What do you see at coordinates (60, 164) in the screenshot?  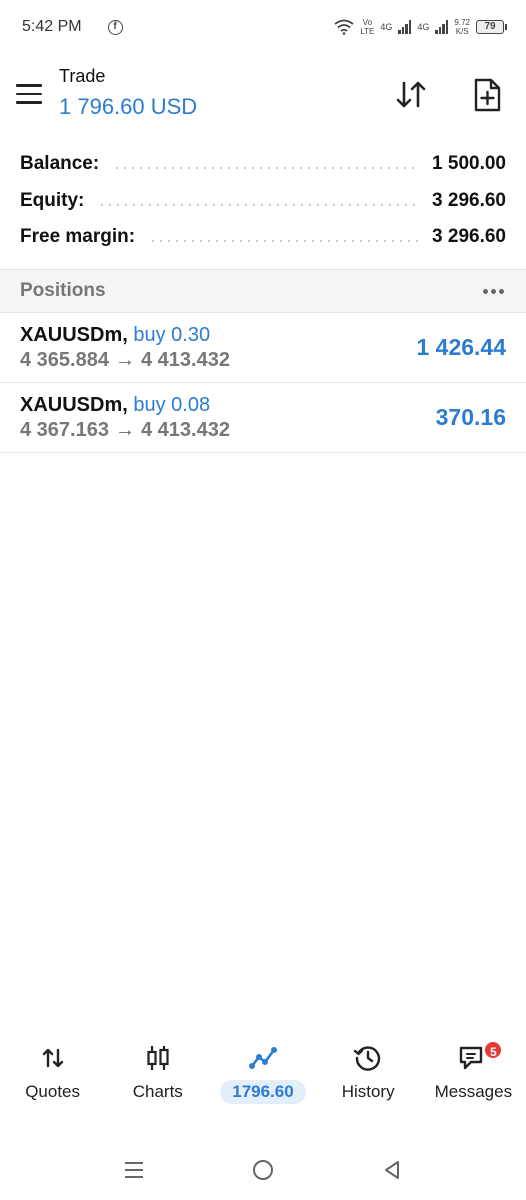 I see `balance-label: Balance:` at bounding box center [60, 164].